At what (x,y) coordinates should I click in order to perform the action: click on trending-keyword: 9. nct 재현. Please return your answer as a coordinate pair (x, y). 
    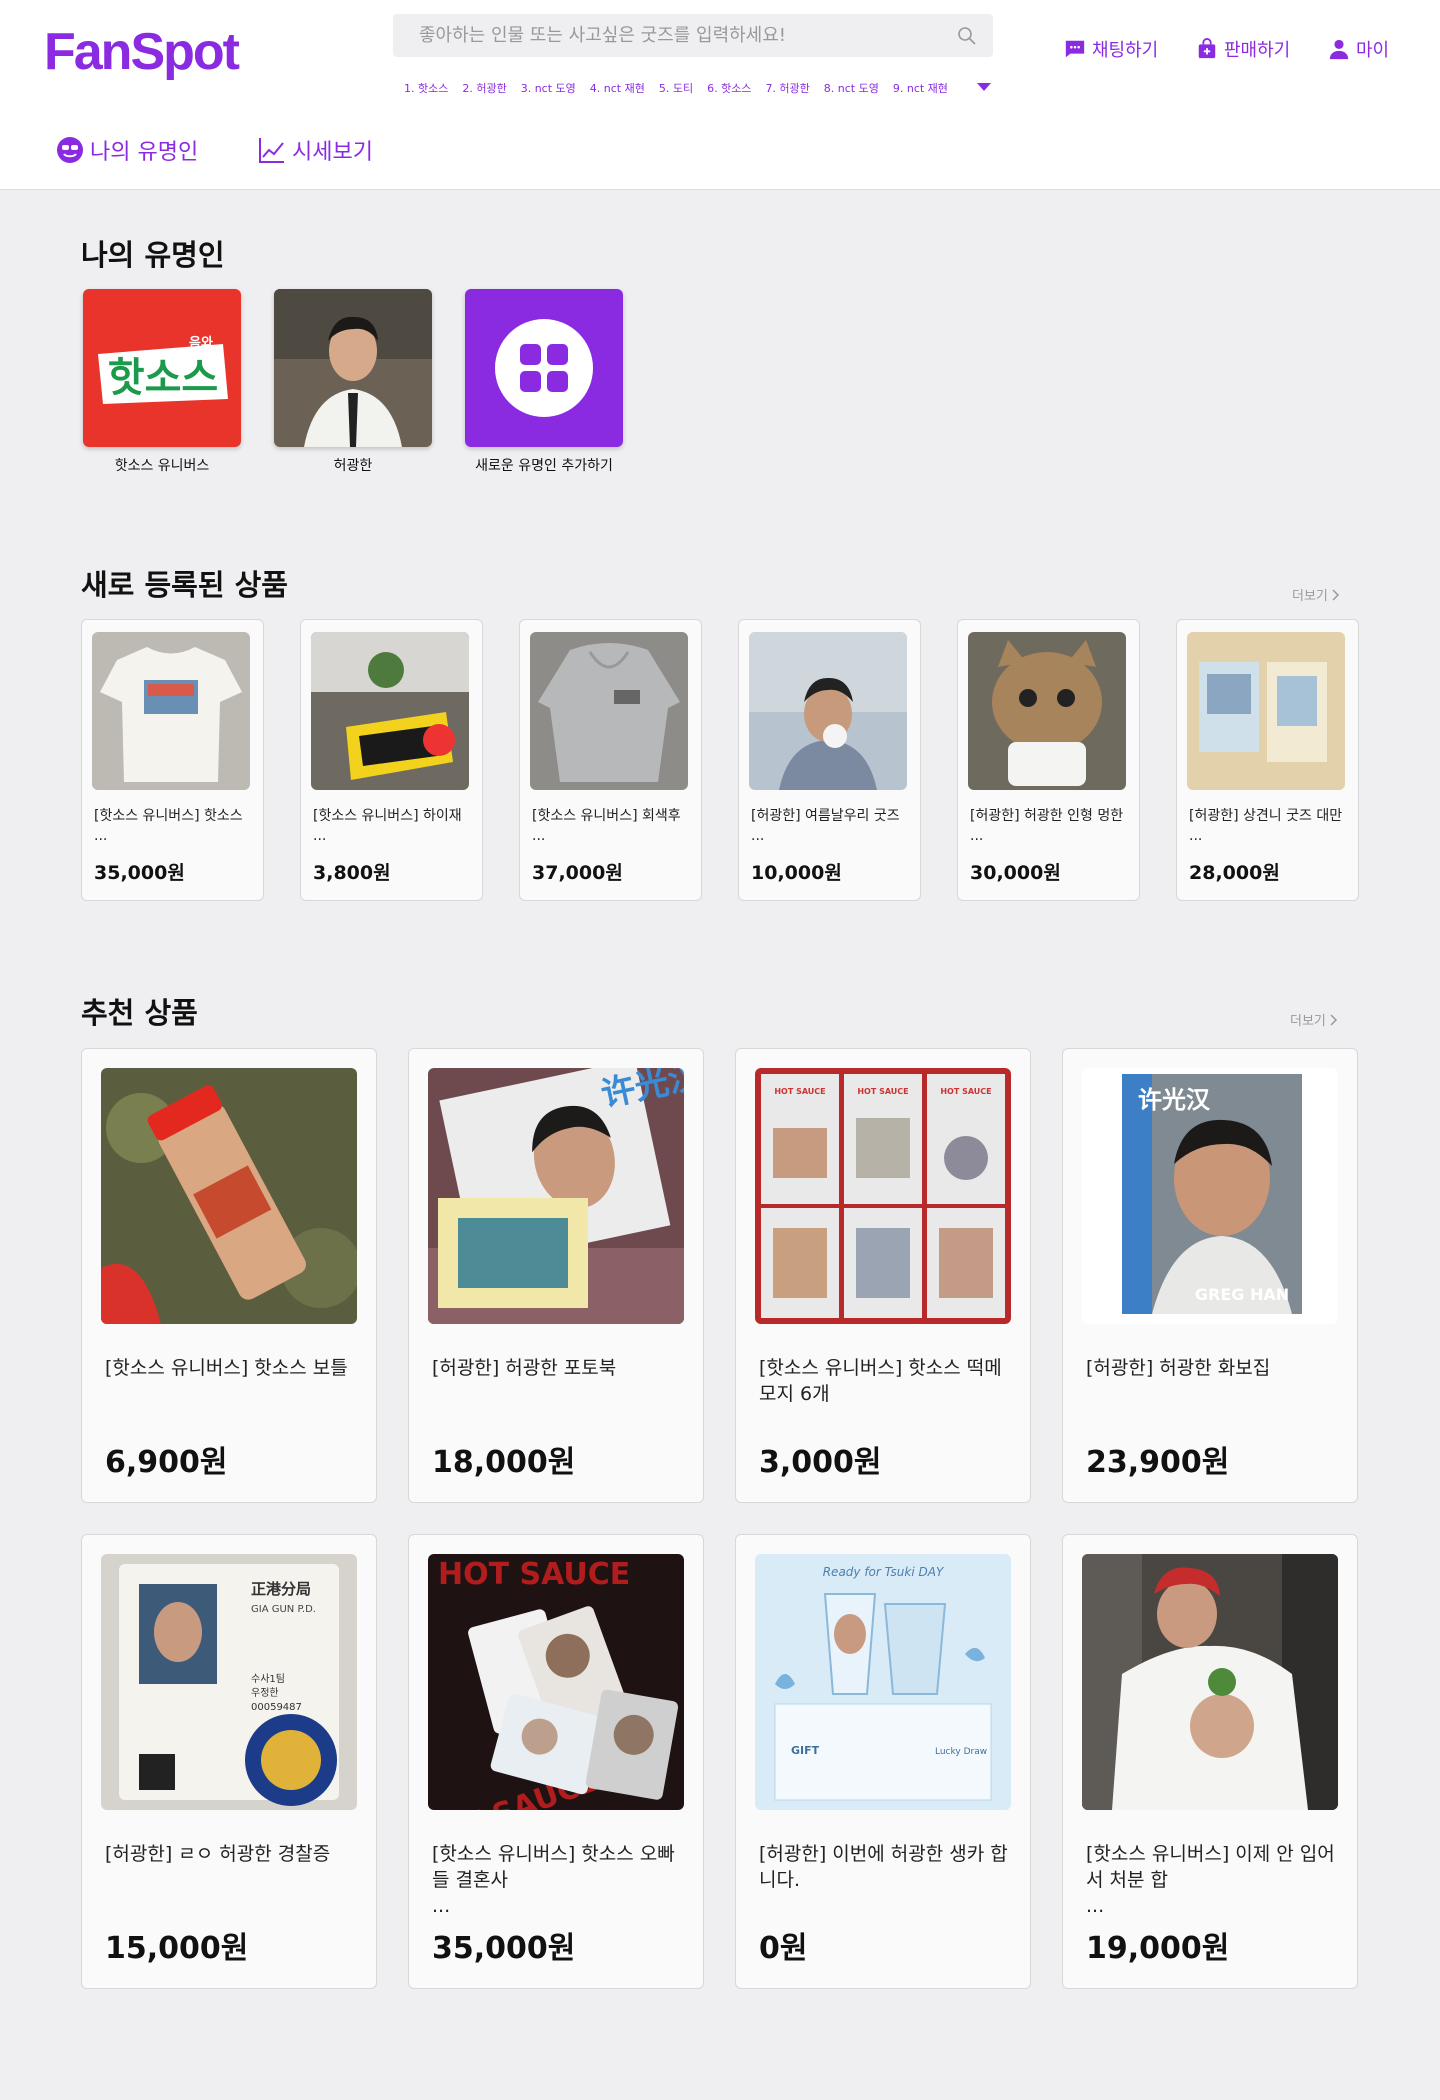
    Looking at the image, I should click on (920, 88).